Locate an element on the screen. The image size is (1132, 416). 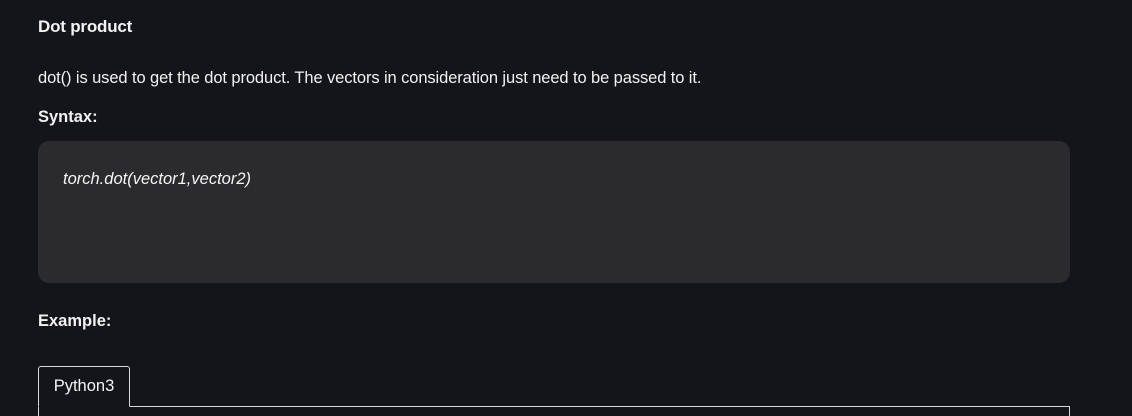
tab-panel-top-border is located at coordinates (554, 406).